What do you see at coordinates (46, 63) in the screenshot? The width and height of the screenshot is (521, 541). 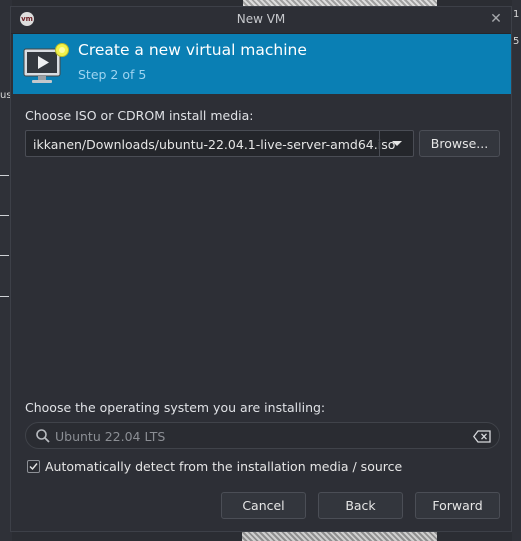 I see `monitor-play-icon` at bounding box center [46, 63].